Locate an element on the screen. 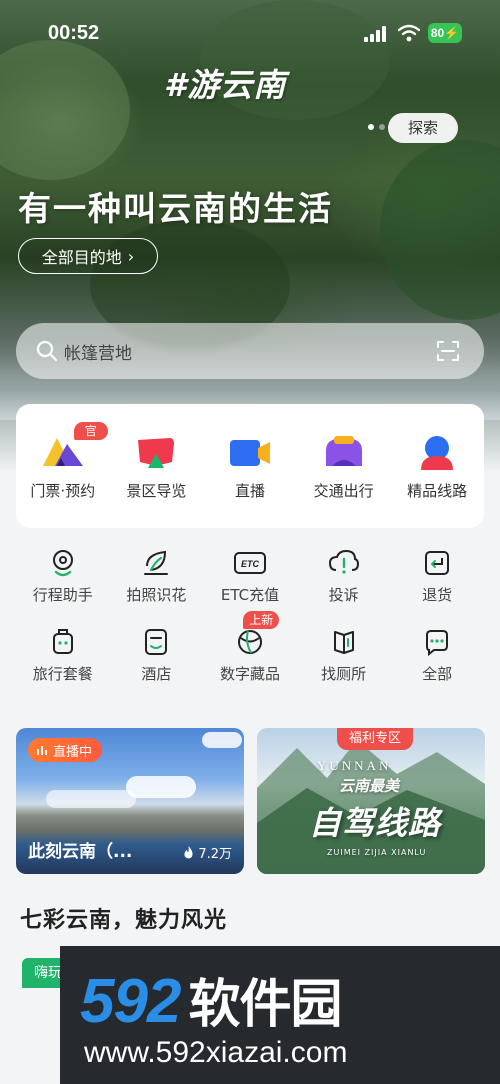  hero-hashtag: #游云南 is located at coordinates (225, 85).